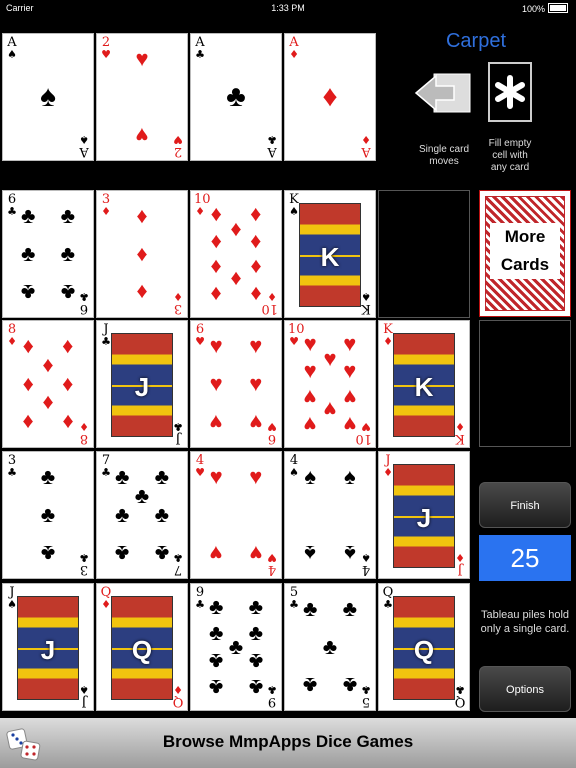  What do you see at coordinates (510, 92) in the screenshot?
I see `fill-empty-cell-button` at bounding box center [510, 92].